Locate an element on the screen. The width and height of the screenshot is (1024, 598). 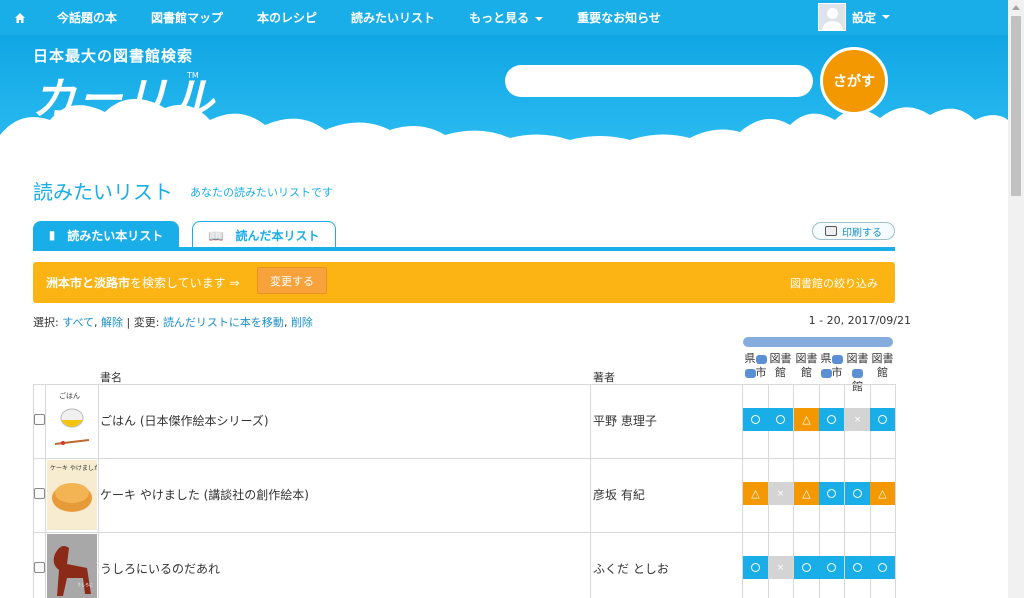
library-group-label is located at coordinates (818, 342).